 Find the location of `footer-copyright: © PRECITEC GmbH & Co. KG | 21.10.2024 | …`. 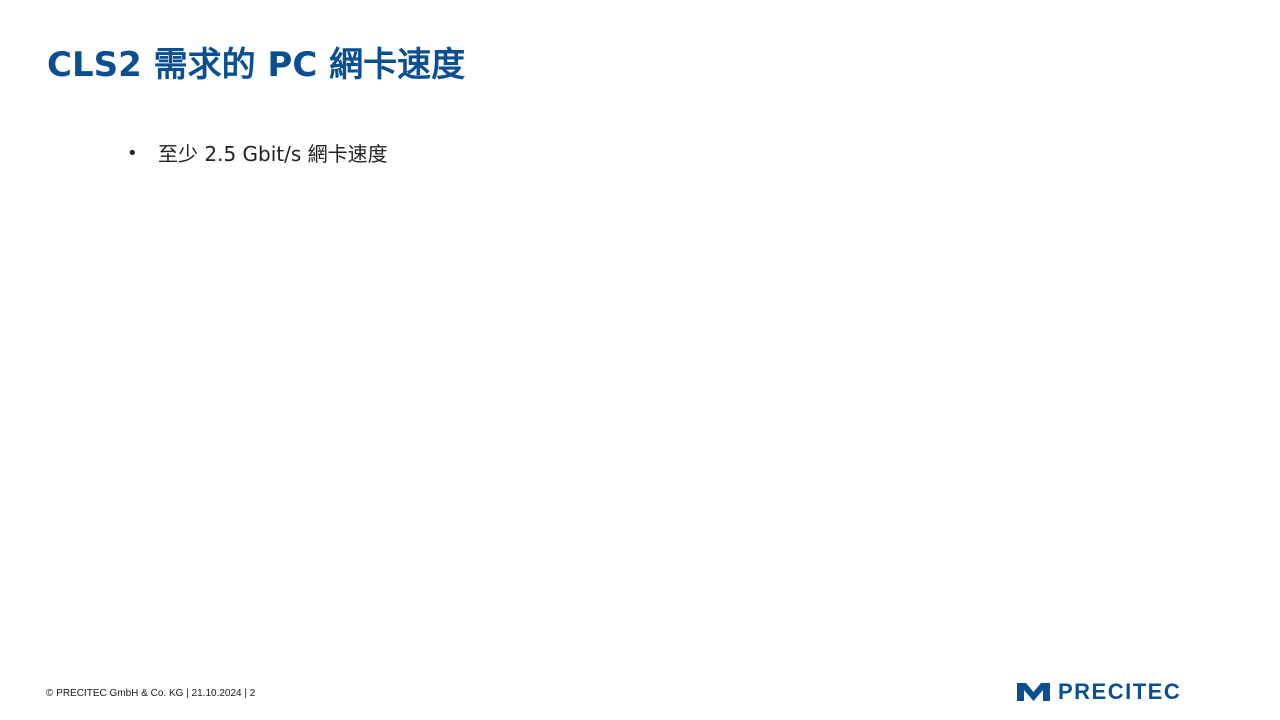

footer-copyright: © PRECITEC GmbH & Co. KG | 21.10.2024 | … is located at coordinates (151, 693).